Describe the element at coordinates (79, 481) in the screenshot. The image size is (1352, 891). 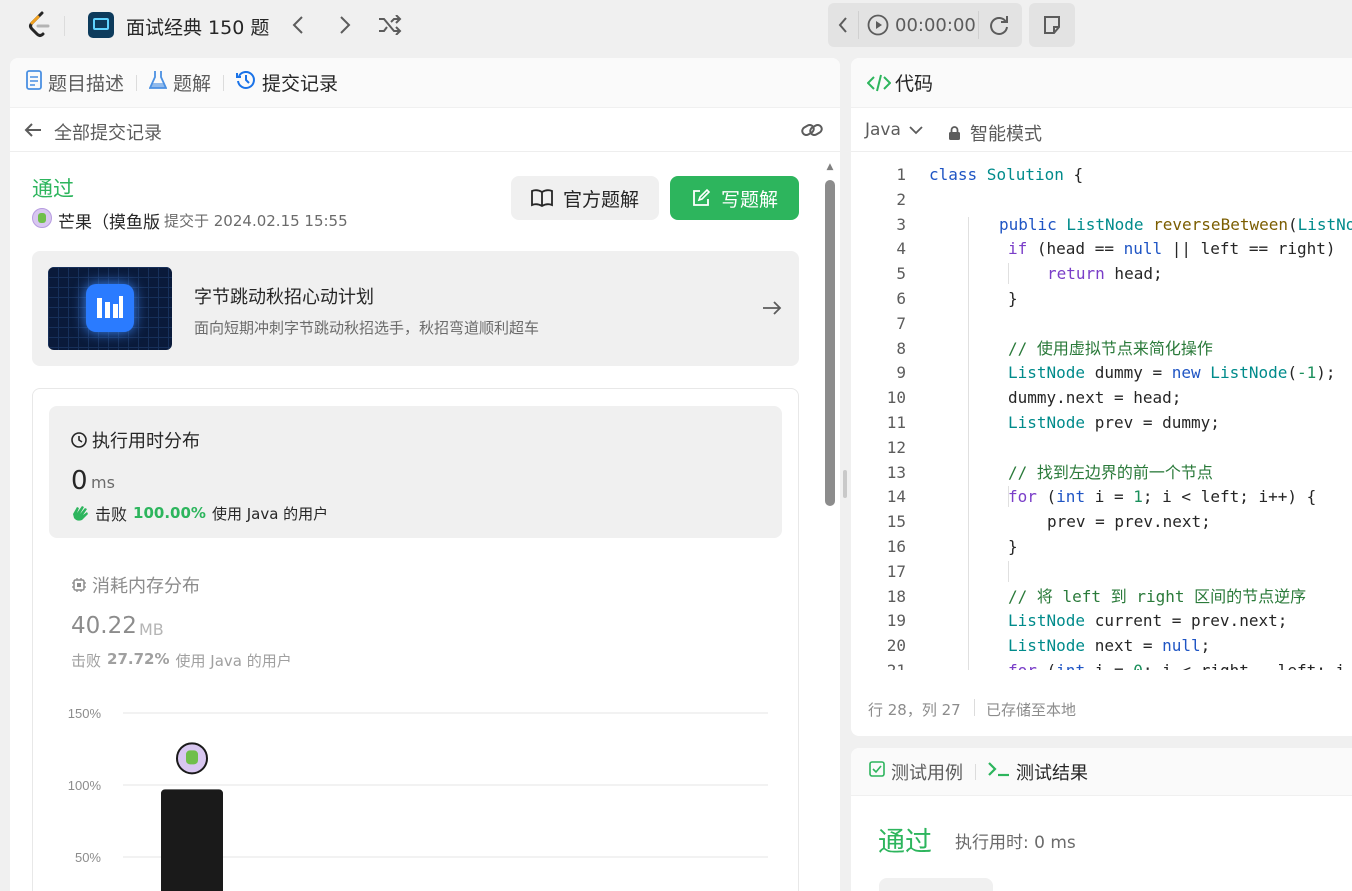
I see `runtime-value: 0` at that location.